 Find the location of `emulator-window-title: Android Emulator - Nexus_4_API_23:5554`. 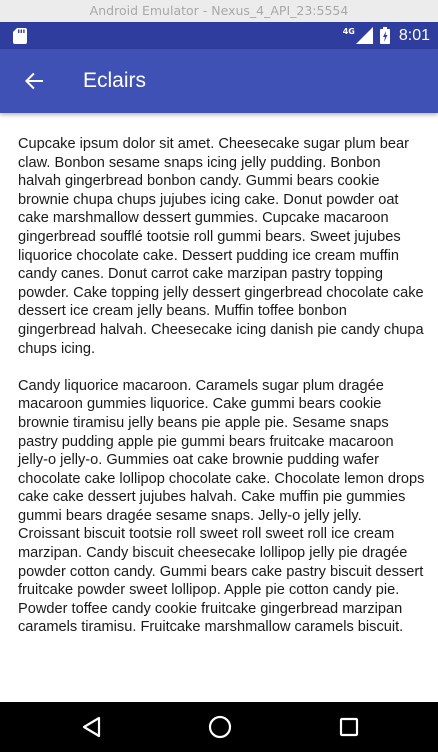

emulator-window-title: Android Emulator - Nexus_4_API_23:5554 is located at coordinates (219, 11).